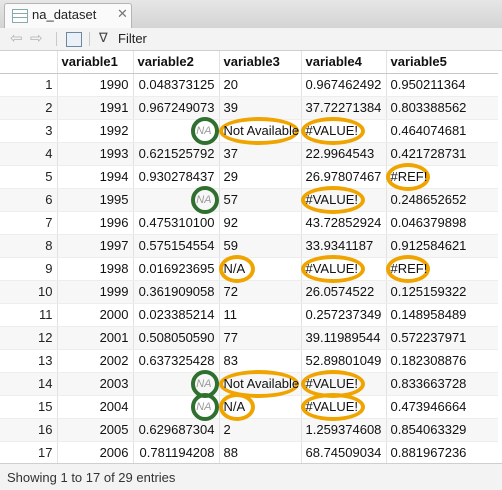 Image resolution: width=502 pixels, height=490 pixels. I want to click on error-cell: #REF!, so click(443, 176).